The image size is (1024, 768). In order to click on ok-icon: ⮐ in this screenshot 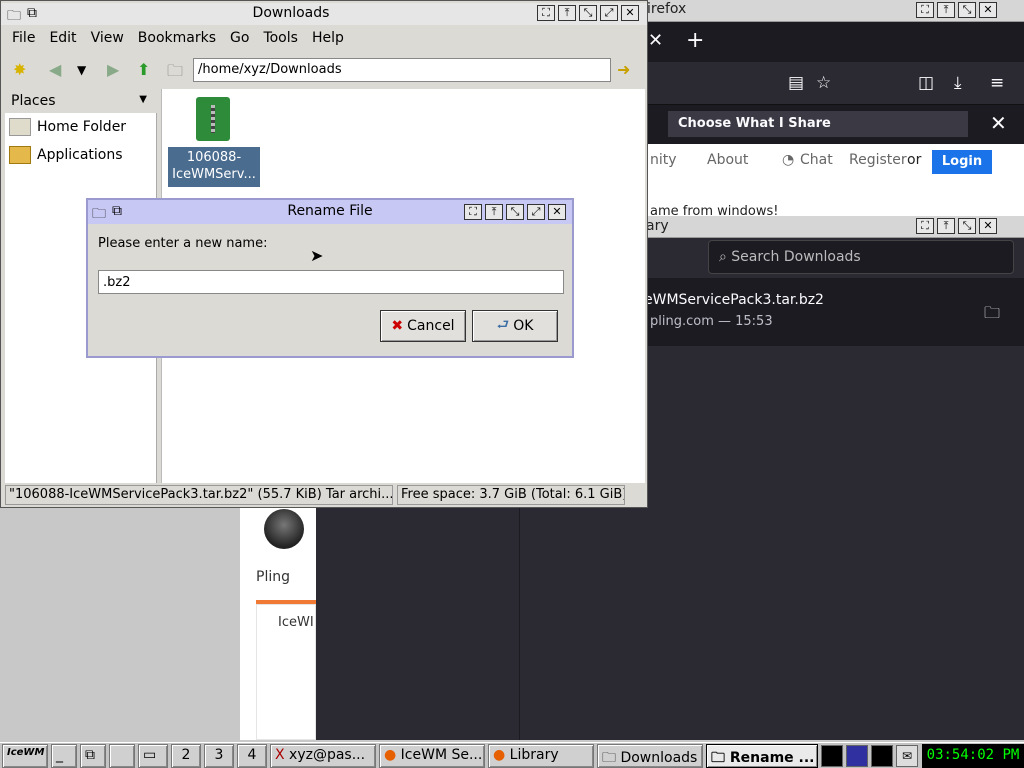, I will do `click(503, 325)`.